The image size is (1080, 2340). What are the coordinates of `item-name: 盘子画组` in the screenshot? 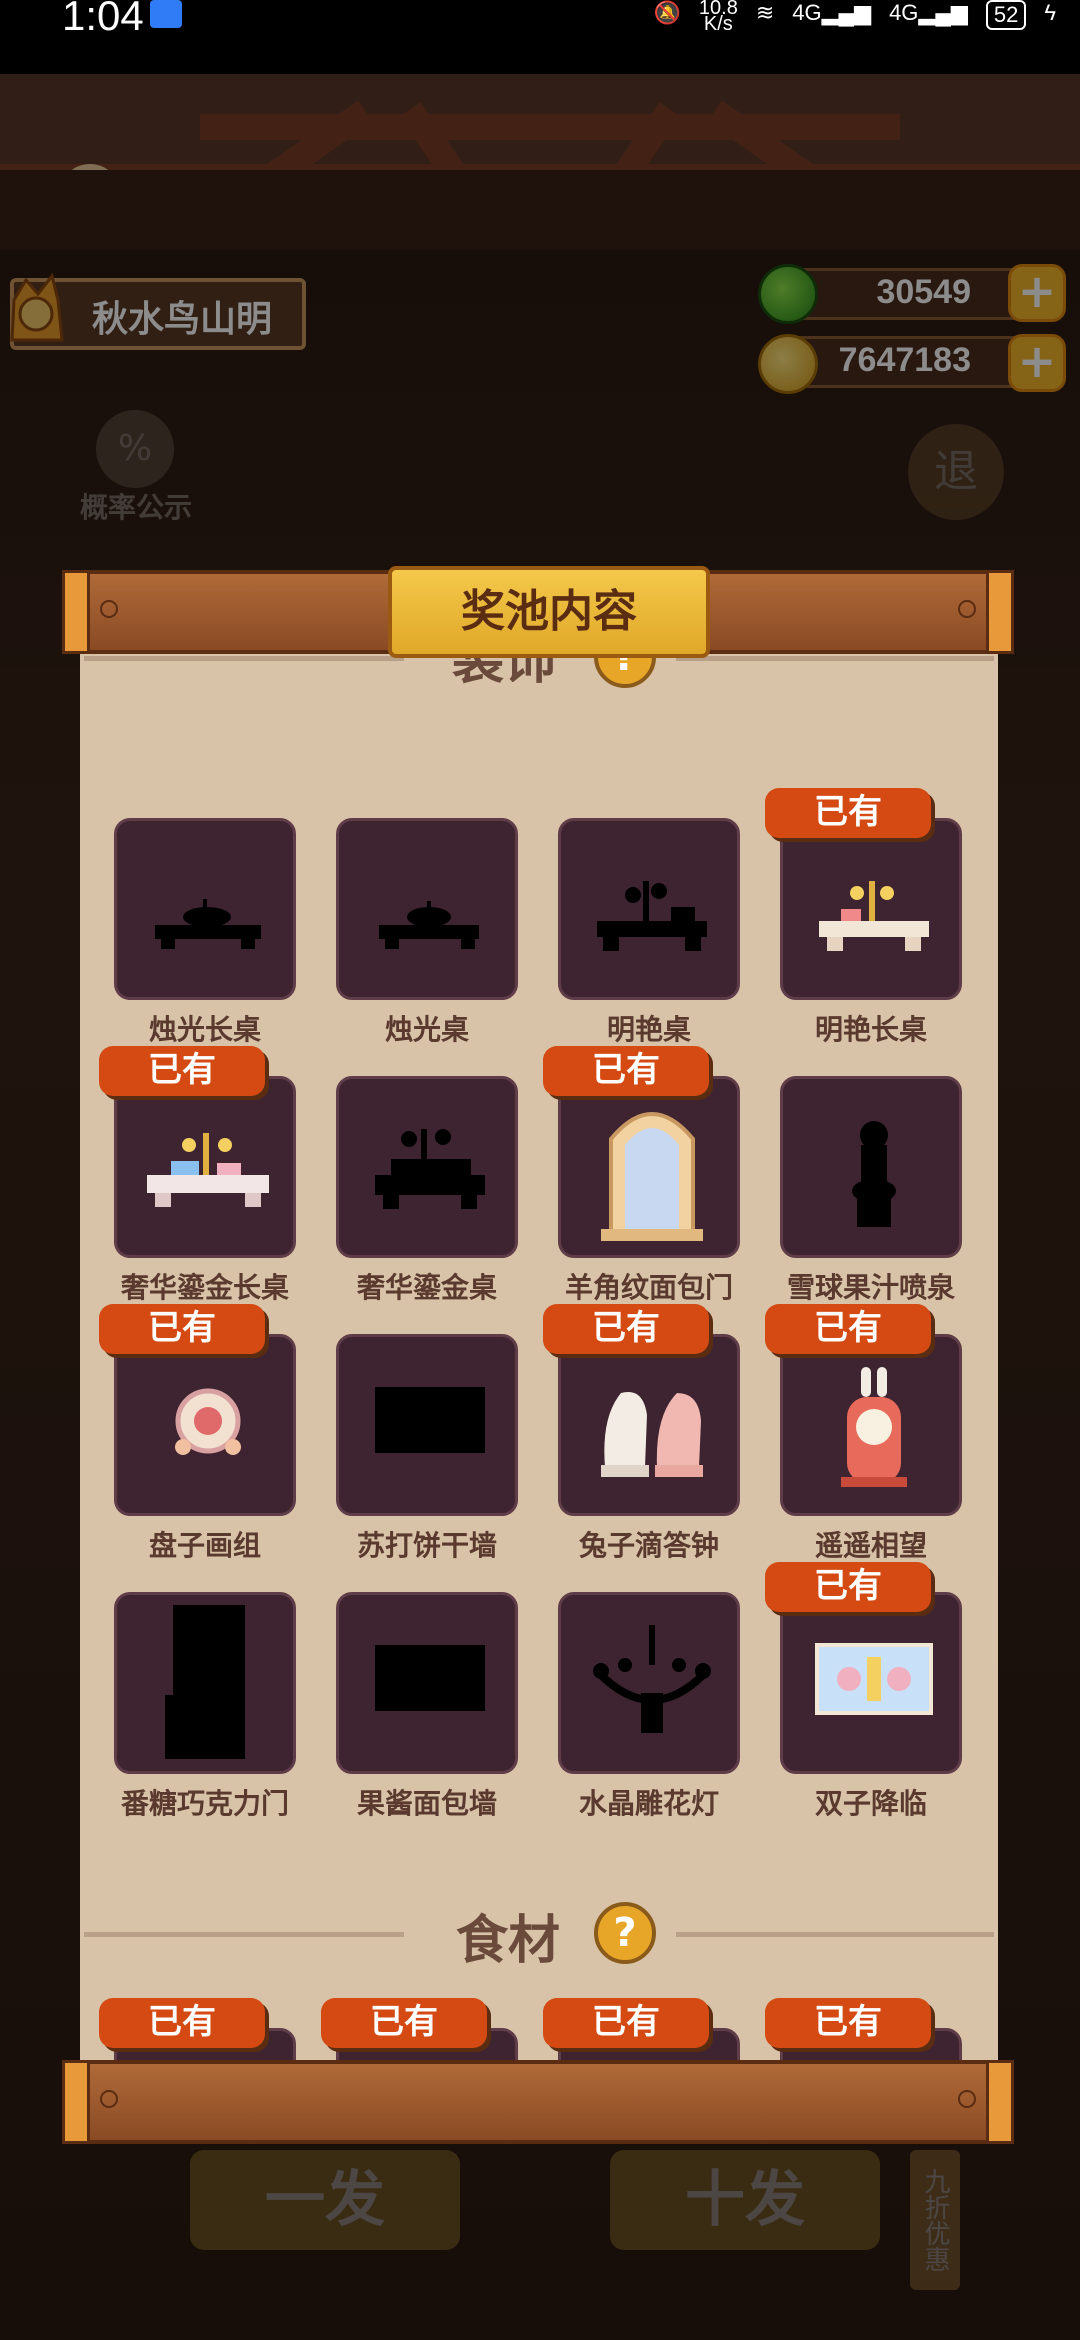 It's located at (204, 1545).